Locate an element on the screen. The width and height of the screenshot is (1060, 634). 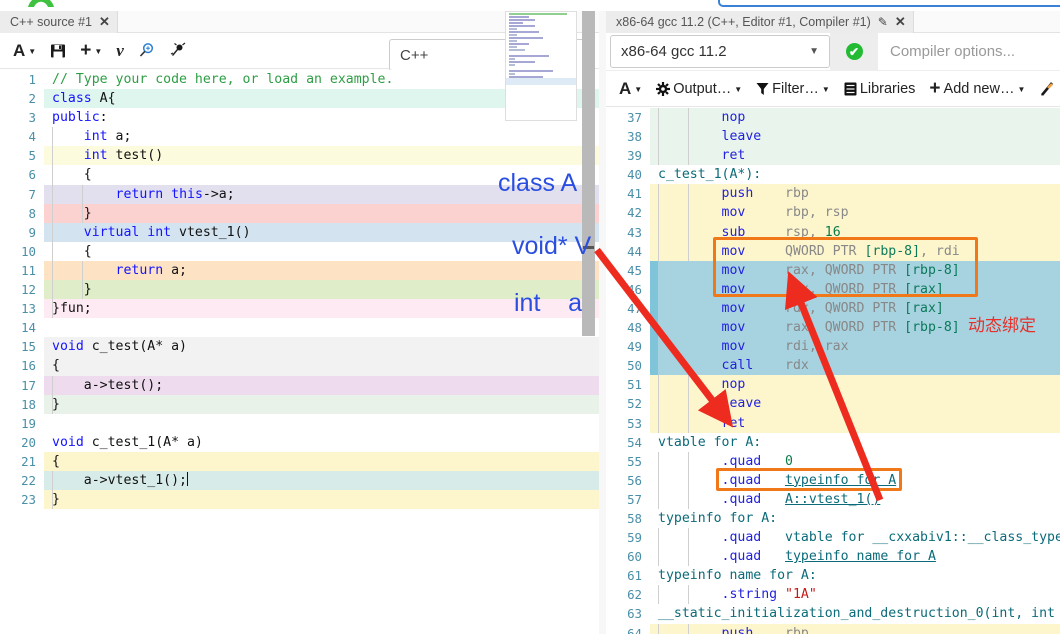
check-icon: ✔ is located at coordinates (854, 51).